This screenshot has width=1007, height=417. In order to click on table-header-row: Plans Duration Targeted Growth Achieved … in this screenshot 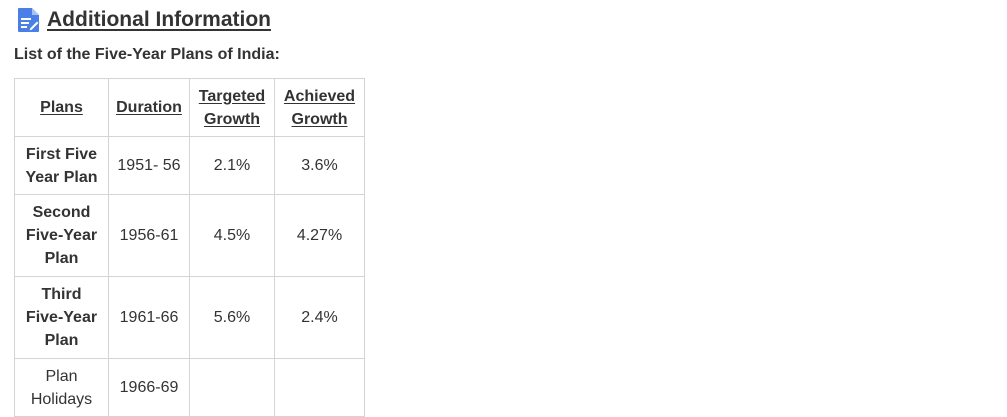, I will do `click(189, 107)`.